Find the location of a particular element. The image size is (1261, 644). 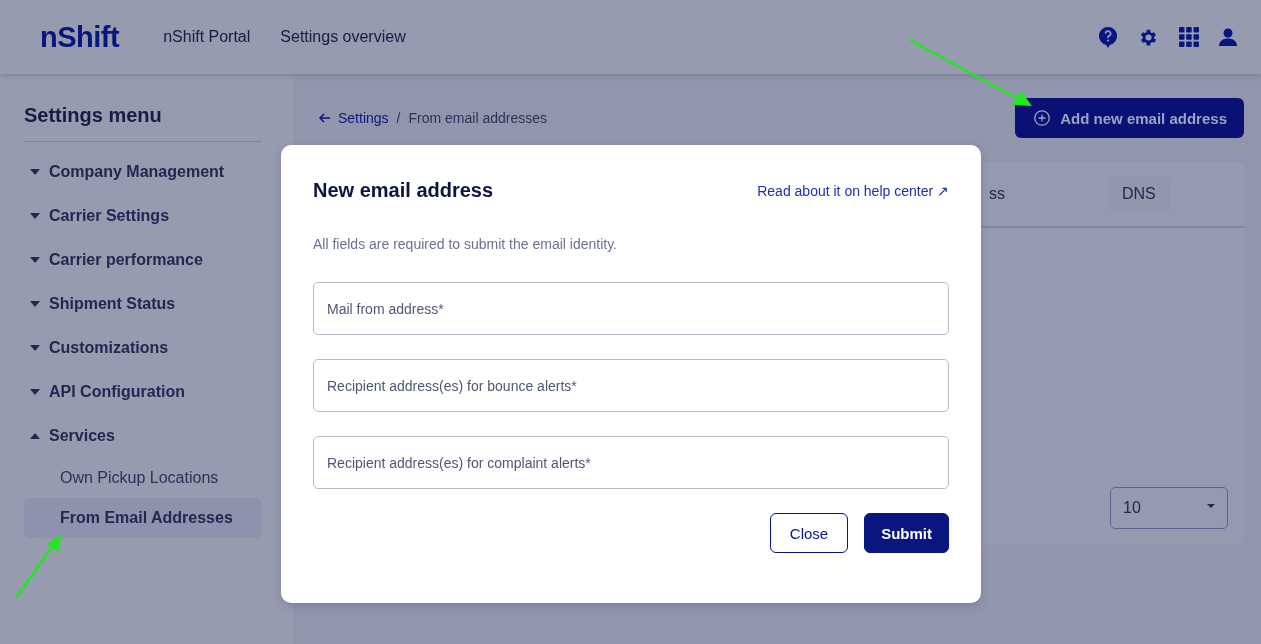

menu-group: Customizations is located at coordinates (143, 348).